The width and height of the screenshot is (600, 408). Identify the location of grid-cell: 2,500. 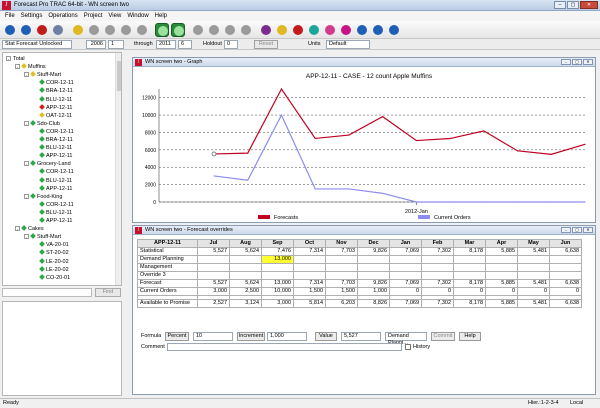
(245, 291).